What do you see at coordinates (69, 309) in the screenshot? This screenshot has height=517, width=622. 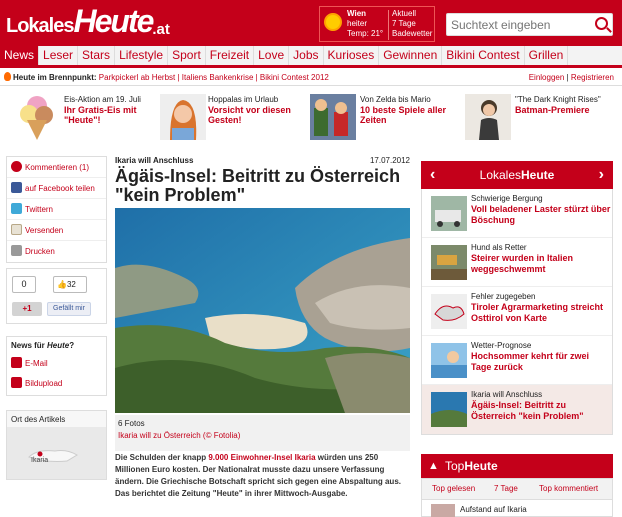 I see `facebook-like-button: Gefällt mir` at bounding box center [69, 309].